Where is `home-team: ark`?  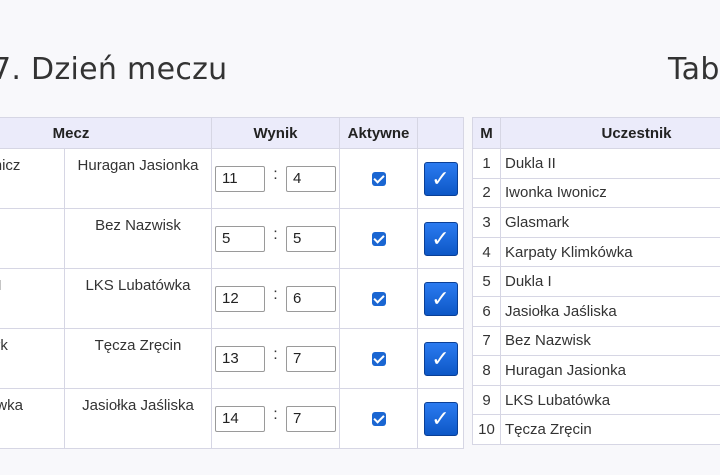 home-team: ark is located at coordinates (32, 358).